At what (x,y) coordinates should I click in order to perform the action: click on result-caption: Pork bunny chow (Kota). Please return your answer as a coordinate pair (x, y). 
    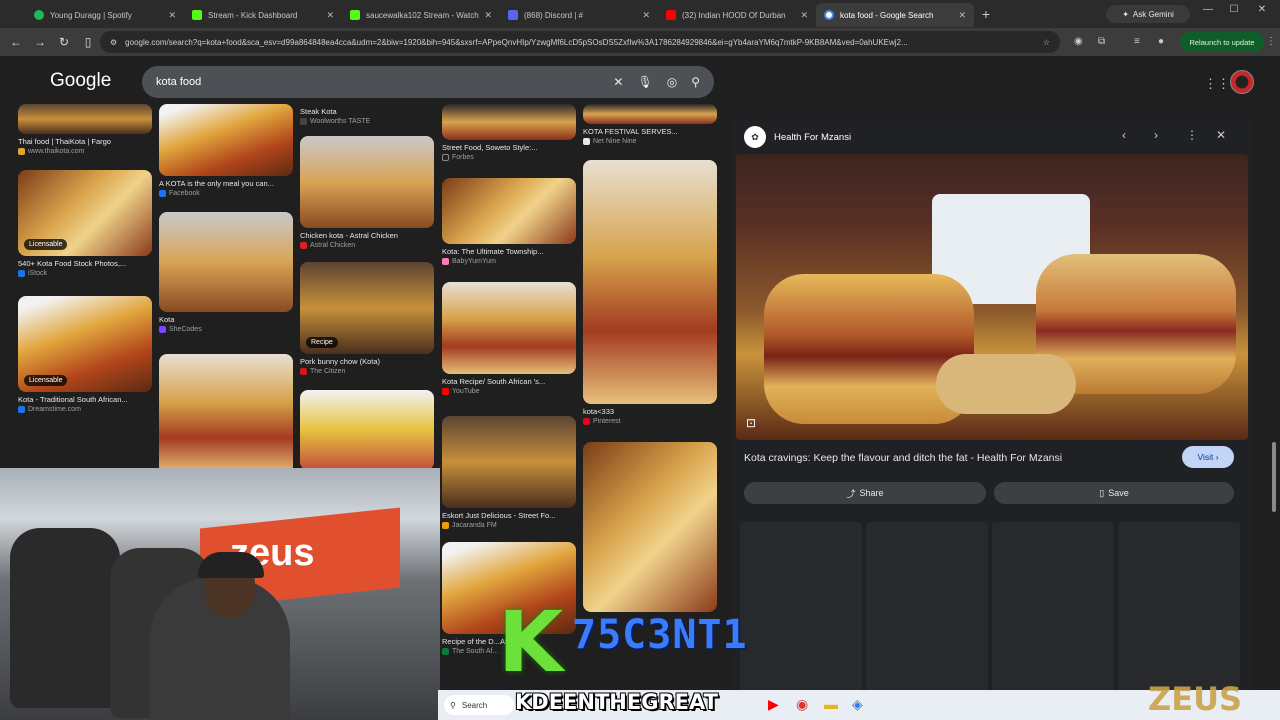
    Looking at the image, I should click on (367, 361).